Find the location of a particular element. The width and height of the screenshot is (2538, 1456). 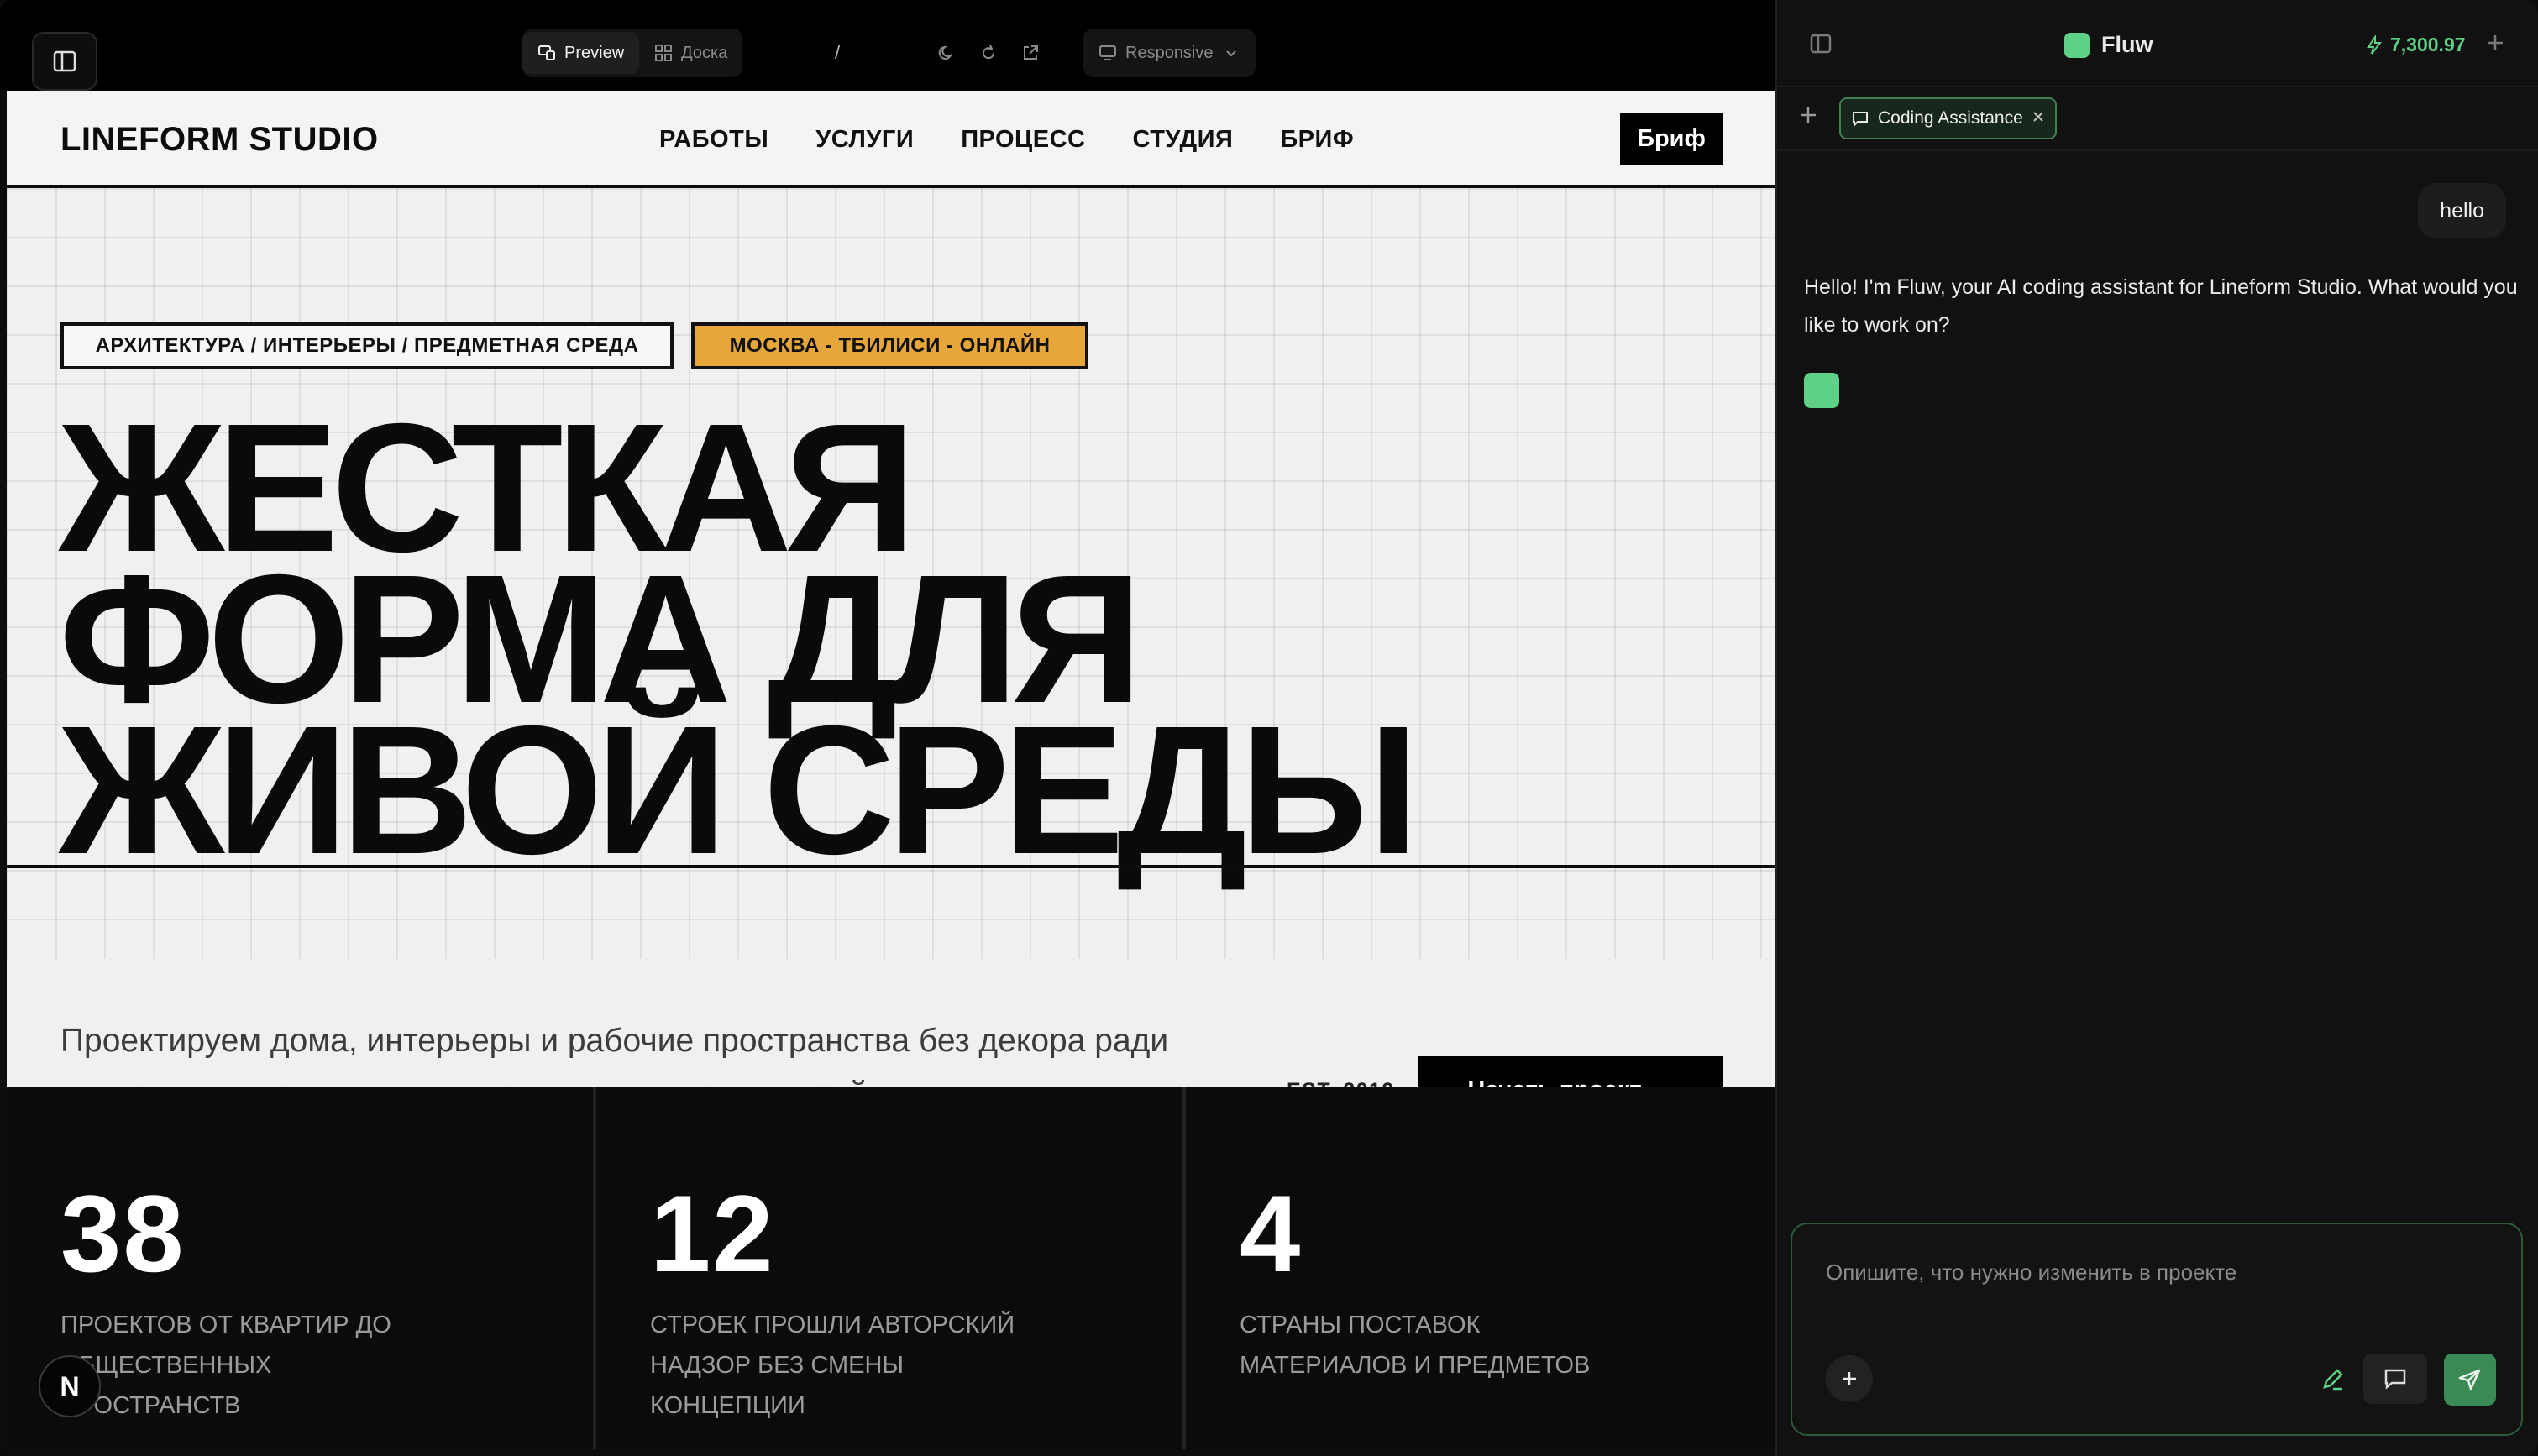

board-tab: Доска is located at coordinates (691, 53).